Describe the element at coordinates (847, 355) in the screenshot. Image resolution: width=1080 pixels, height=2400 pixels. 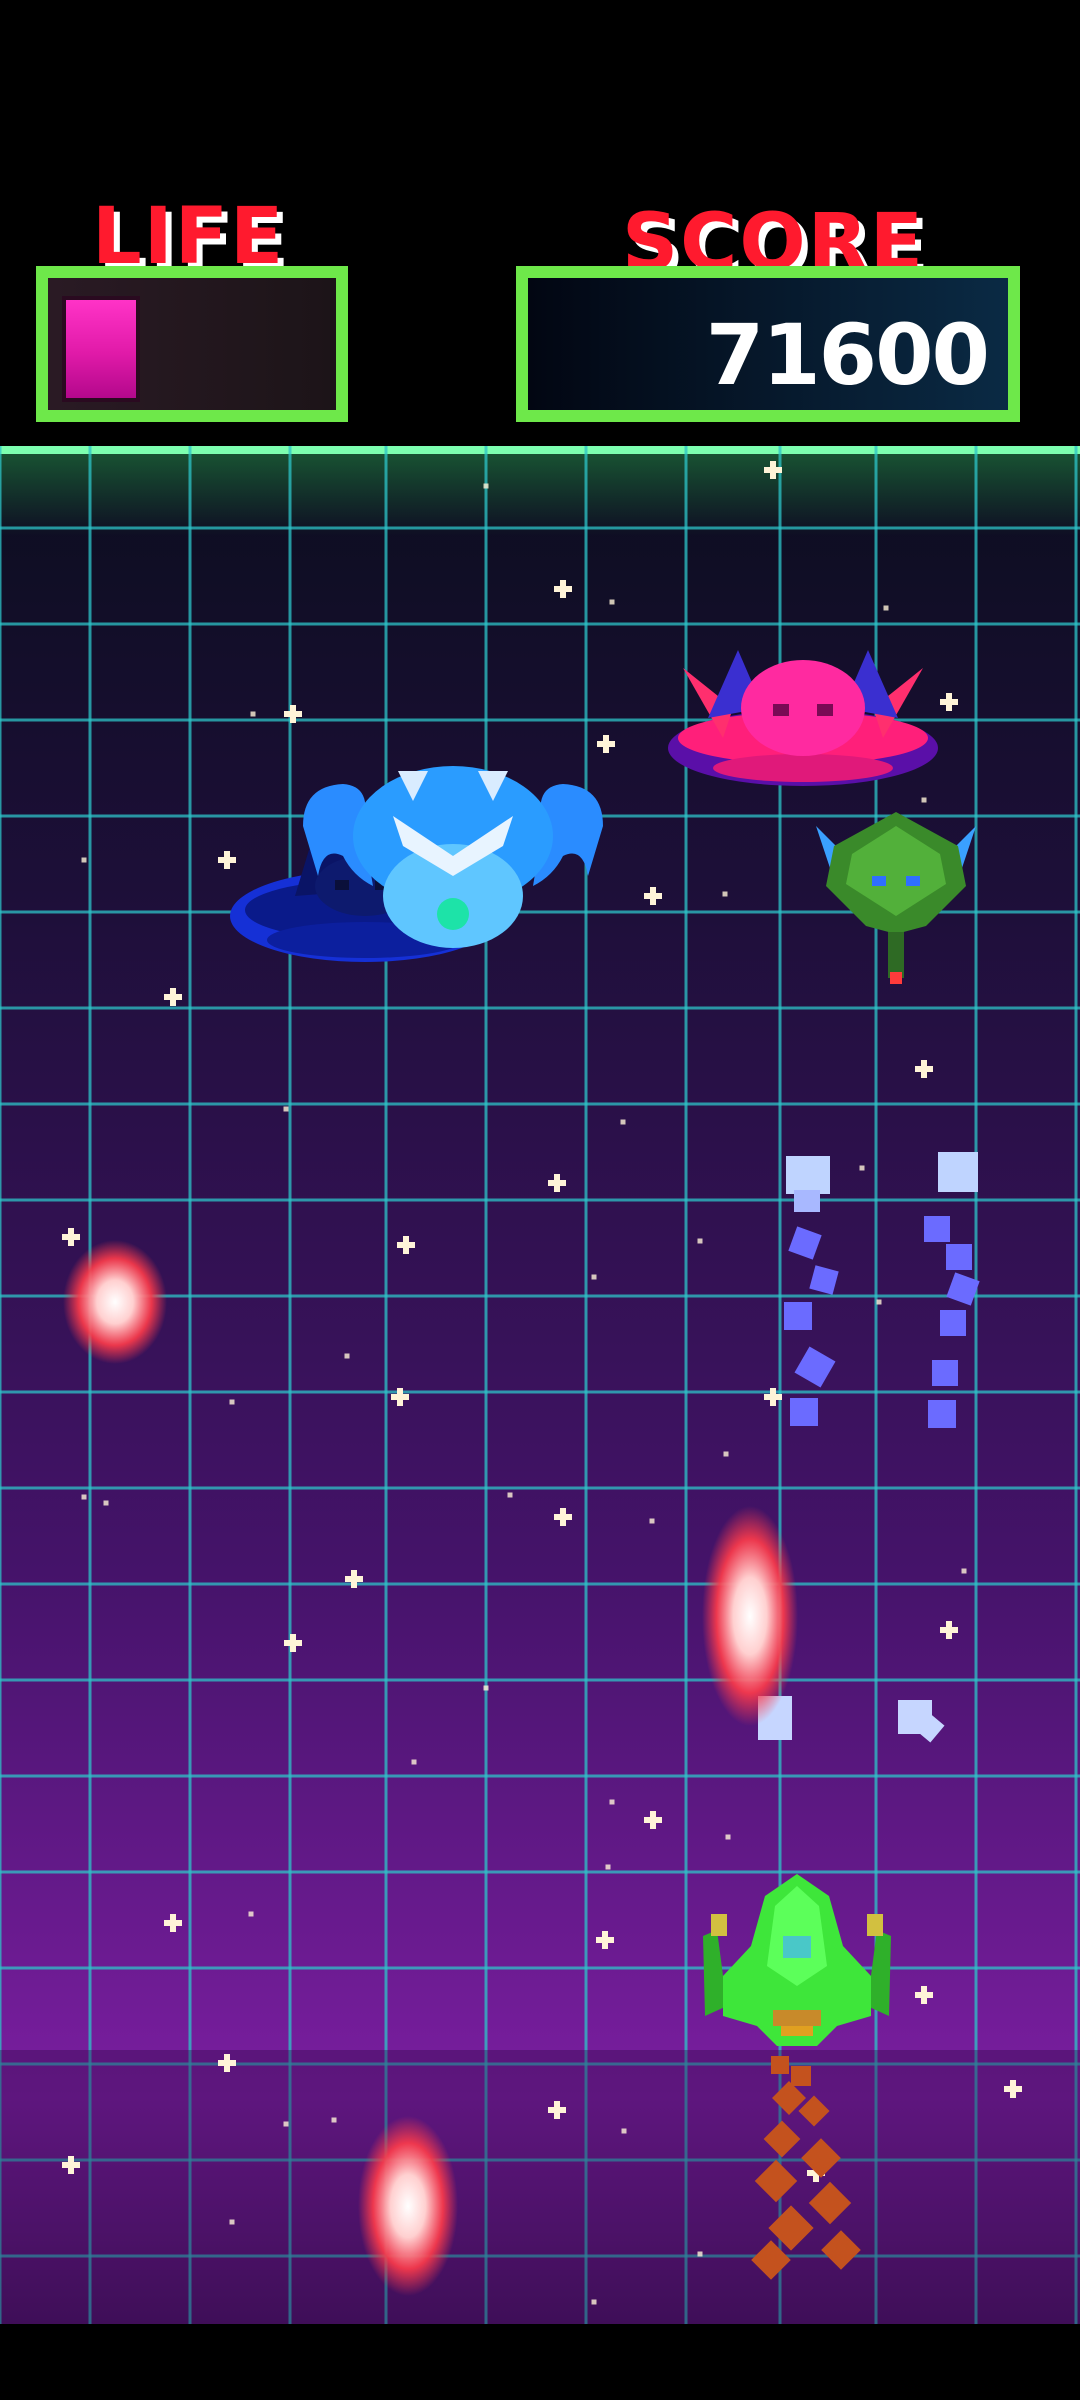
I see `score-value: 71600` at that location.